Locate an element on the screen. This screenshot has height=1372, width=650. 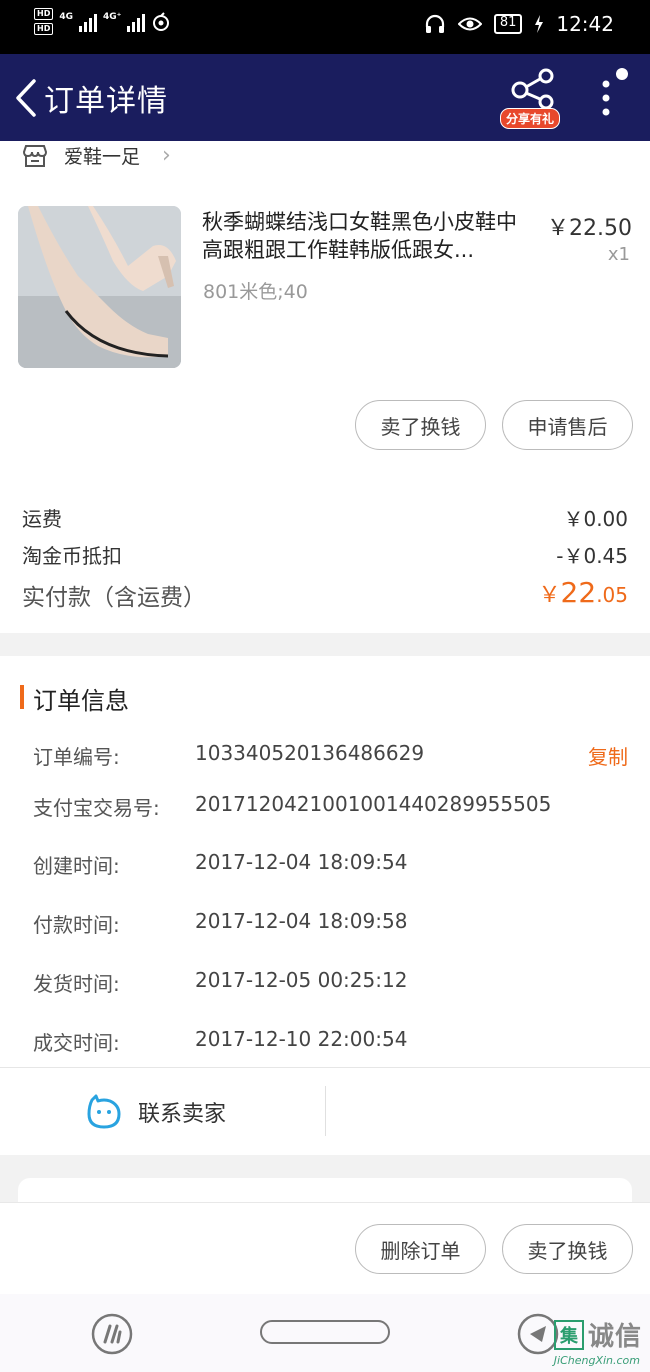
order-number-value: 103340520136486629 is located at coordinates (310, 753).